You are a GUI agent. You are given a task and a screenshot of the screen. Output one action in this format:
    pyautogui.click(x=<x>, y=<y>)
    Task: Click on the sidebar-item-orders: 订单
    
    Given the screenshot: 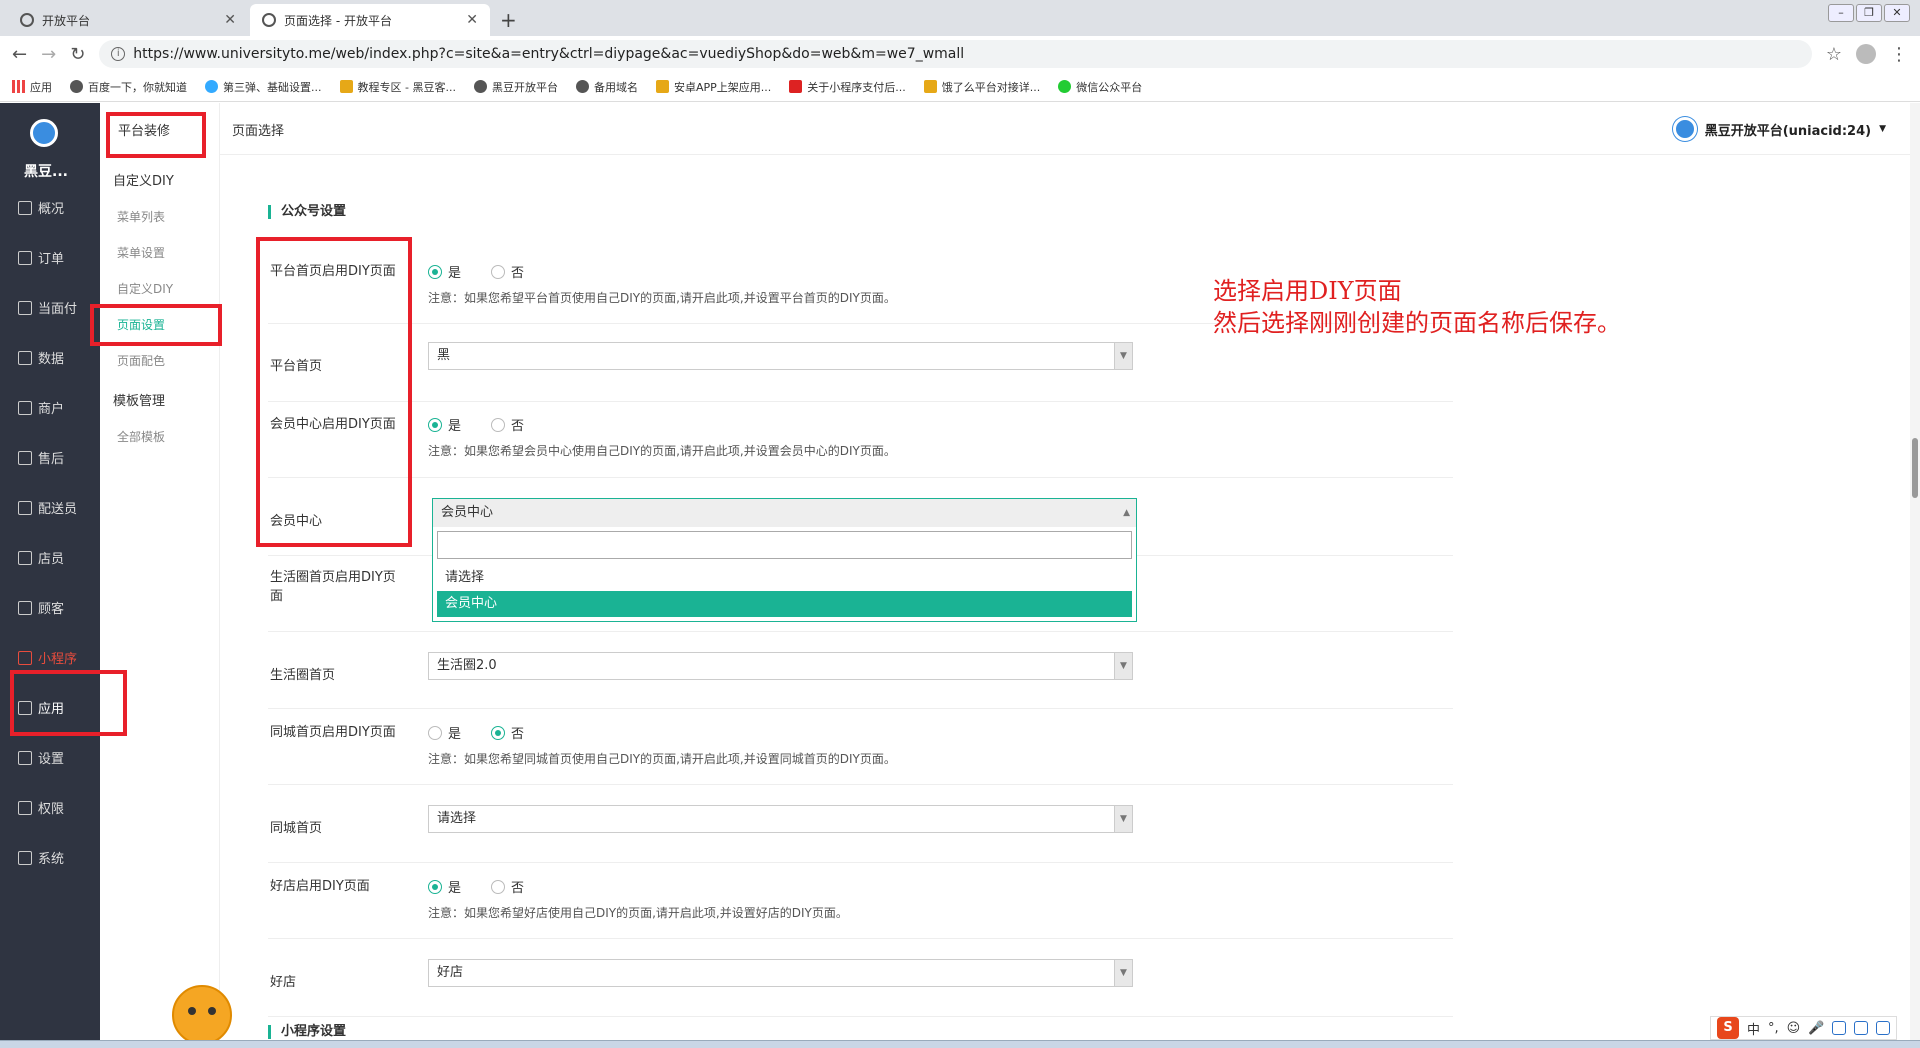 What is the action you would take?
    pyautogui.click(x=41, y=257)
    